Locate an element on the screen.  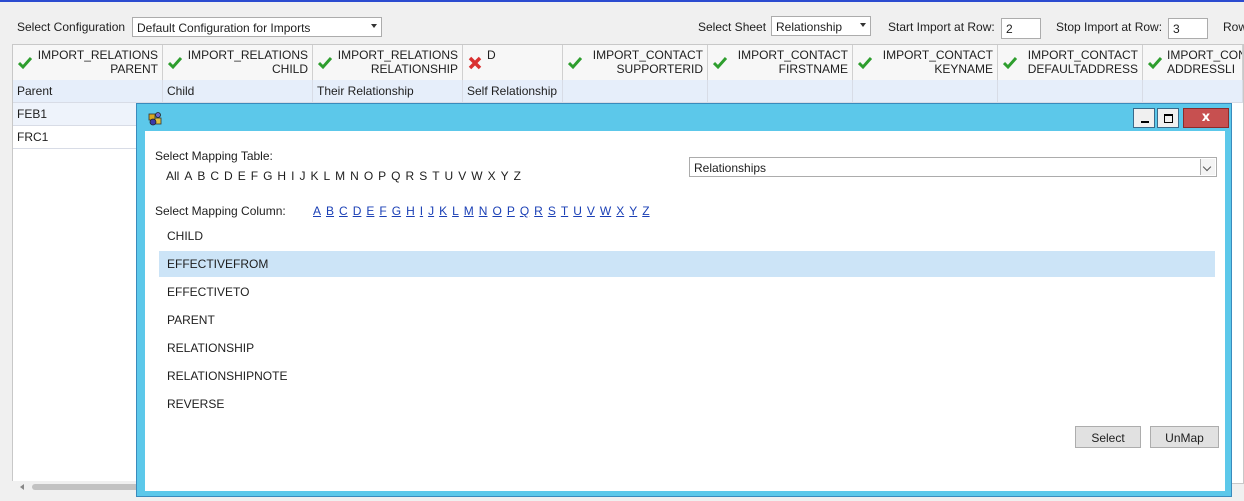
table-letter-link: L is located at coordinates (326, 176).